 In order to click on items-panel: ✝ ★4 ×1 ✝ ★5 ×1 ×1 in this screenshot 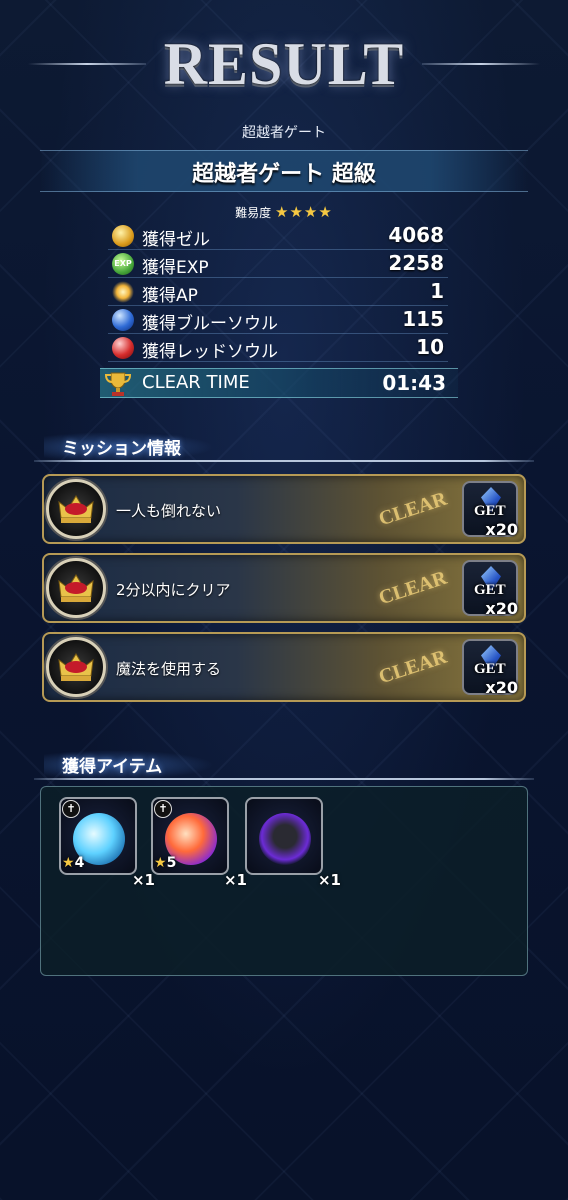, I will do `click(284, 881)`.